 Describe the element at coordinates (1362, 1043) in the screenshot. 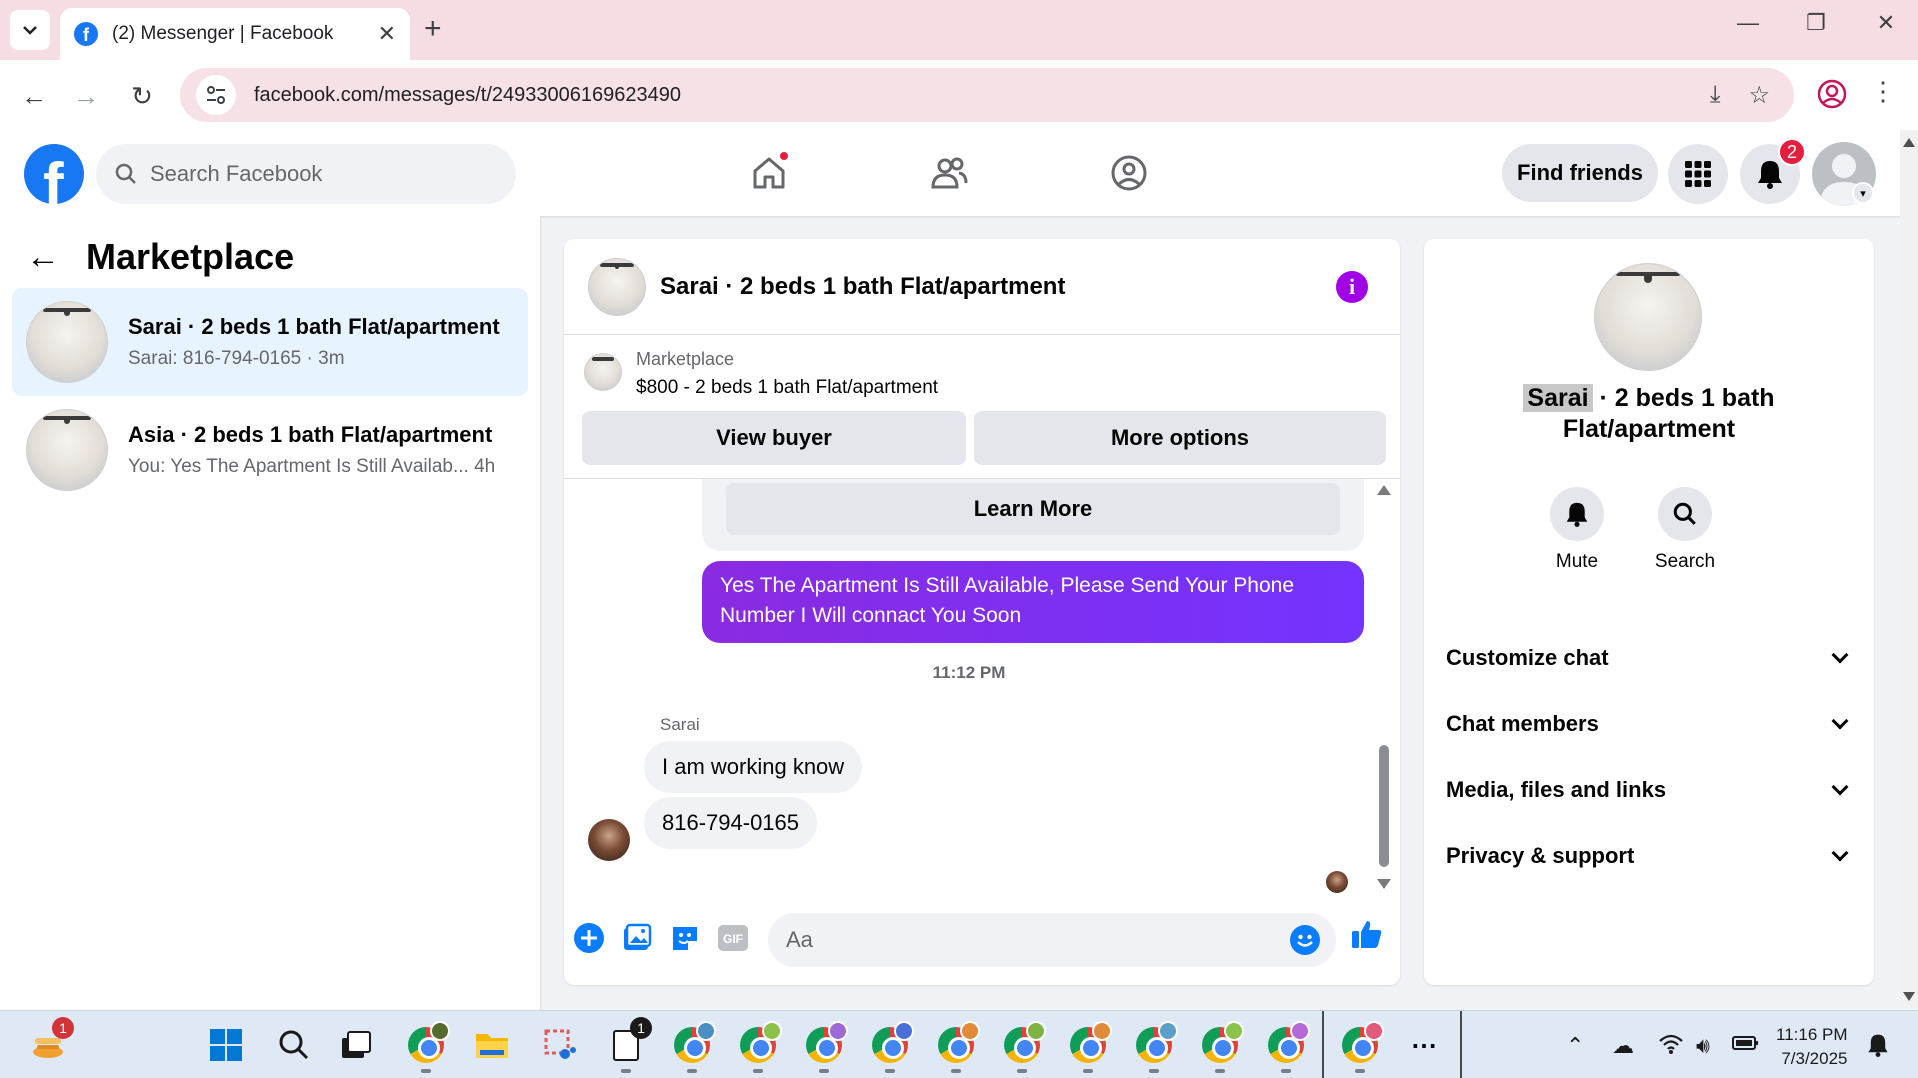

I see `chrome-active-icon` at that location.